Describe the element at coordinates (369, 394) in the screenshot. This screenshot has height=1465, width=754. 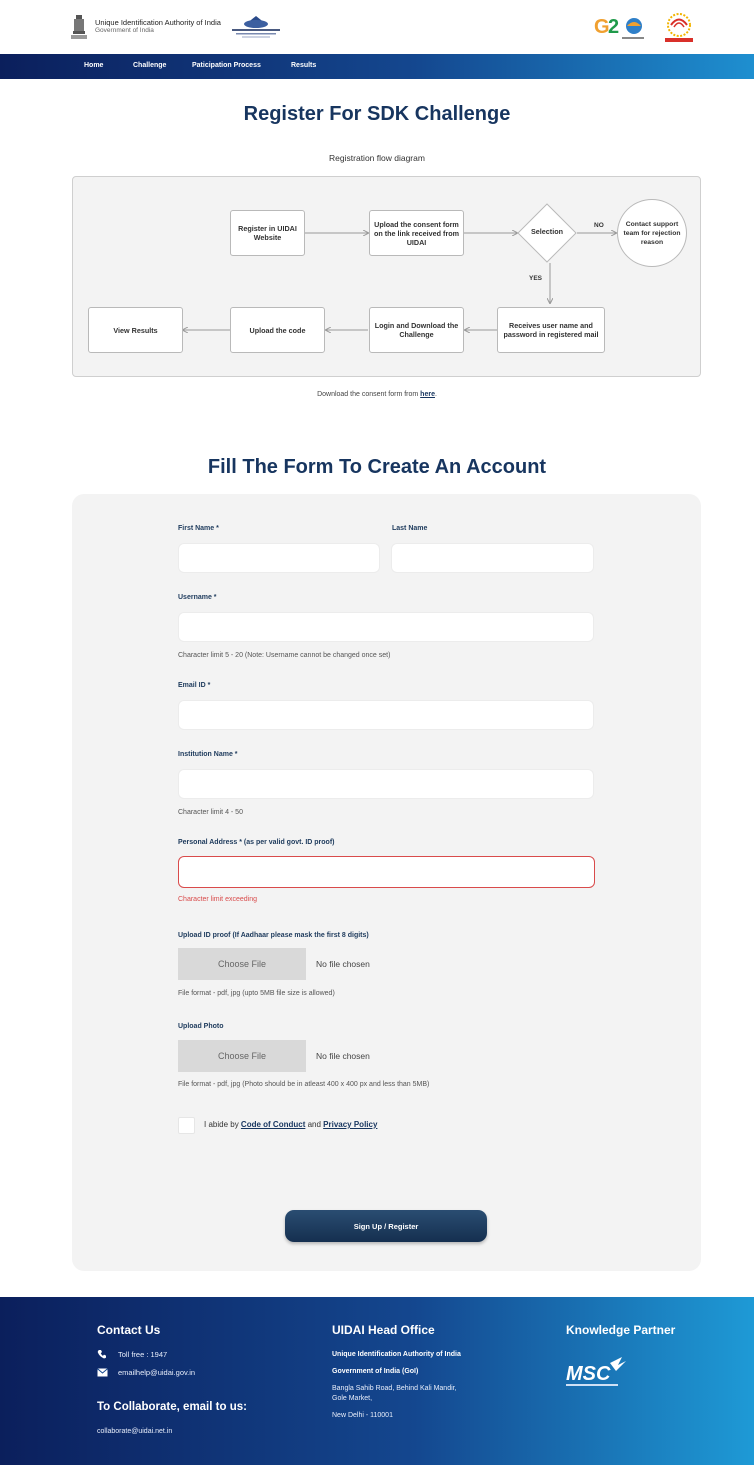
I see `consent-text: Download the consent form from` at that location.